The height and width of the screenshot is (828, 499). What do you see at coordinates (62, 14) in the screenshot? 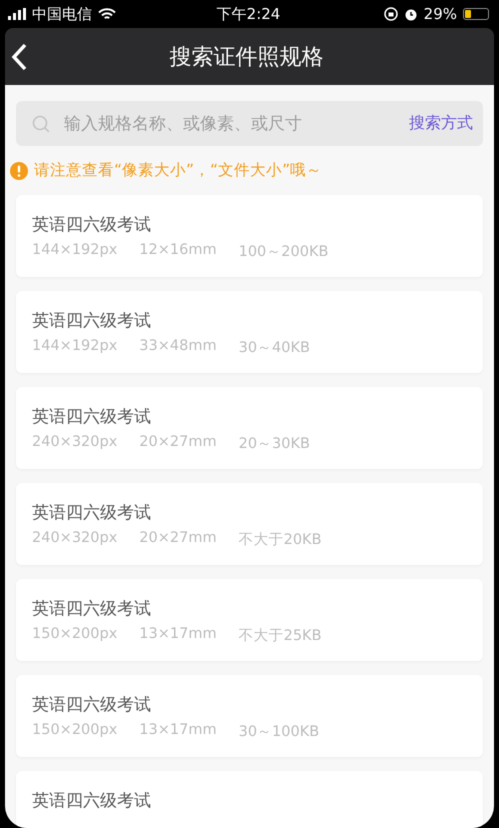
I see `carrier-name: 中国电信` at bounding box center [62, 14].